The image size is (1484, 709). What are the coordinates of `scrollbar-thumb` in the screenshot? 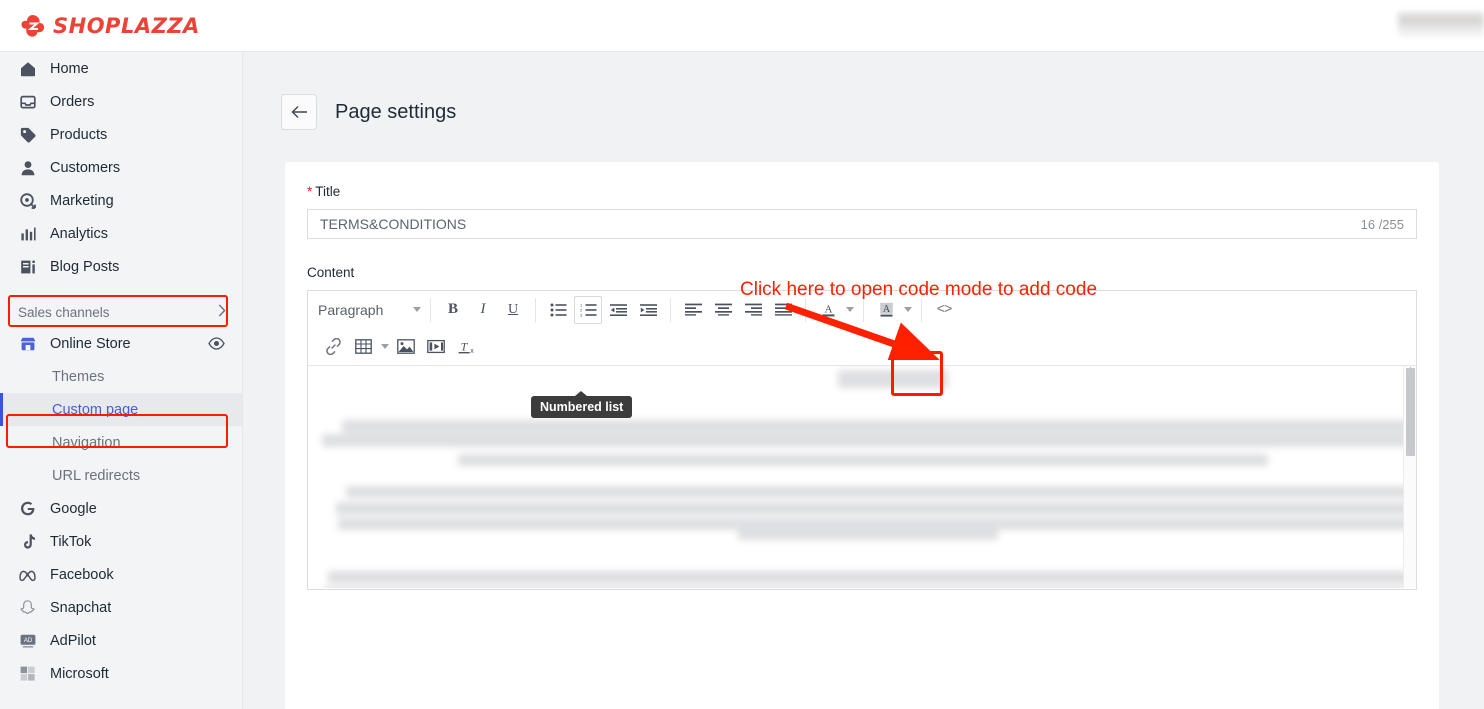 It's located at (1410, 412).